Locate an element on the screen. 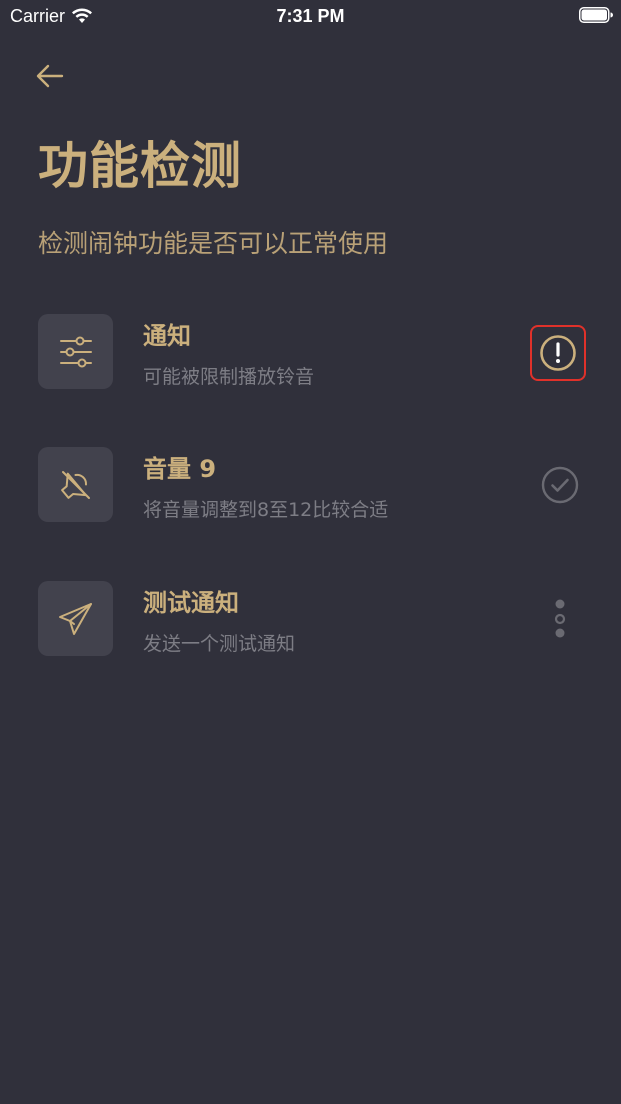 The height and width of the screenshot is (1104, 621). item-description: 可能被限制播放铃音 is located at coordinates (229, 377).